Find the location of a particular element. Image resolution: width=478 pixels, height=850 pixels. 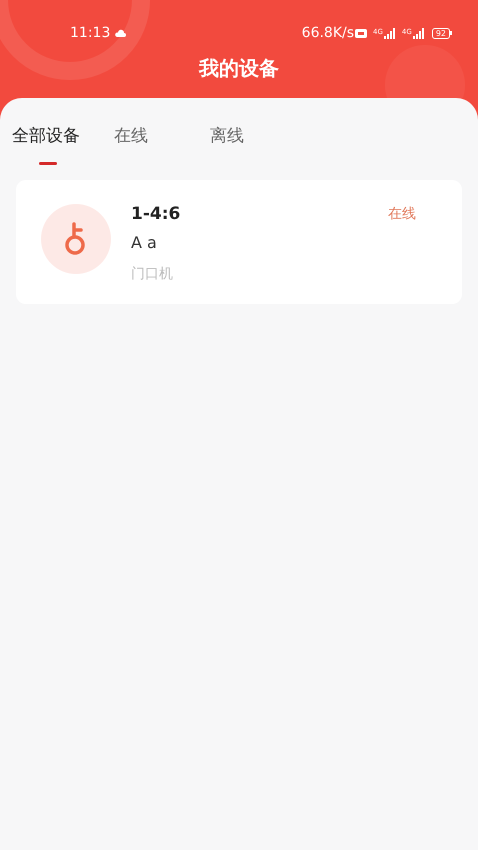

tab: 离线 is located at coordinates (227, 136).